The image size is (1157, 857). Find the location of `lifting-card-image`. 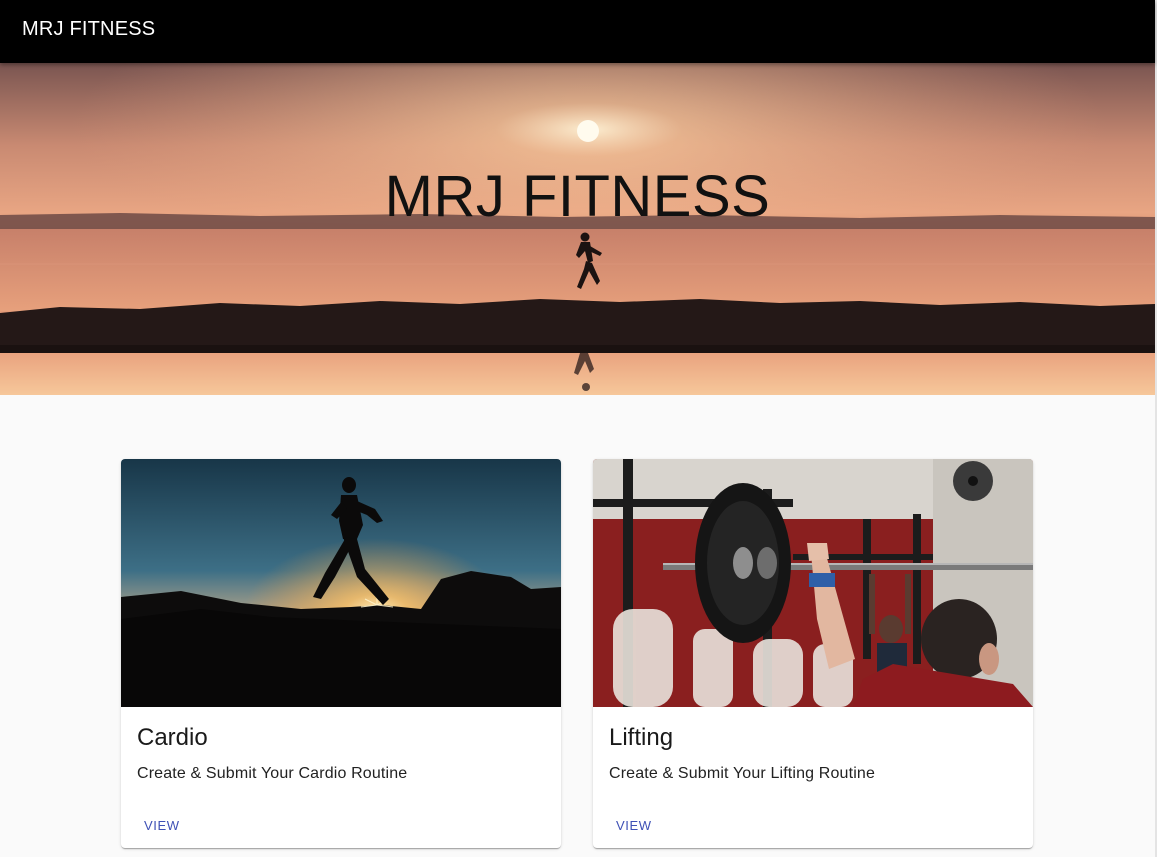

lifting-card-image is located at coordinates (813, 583).